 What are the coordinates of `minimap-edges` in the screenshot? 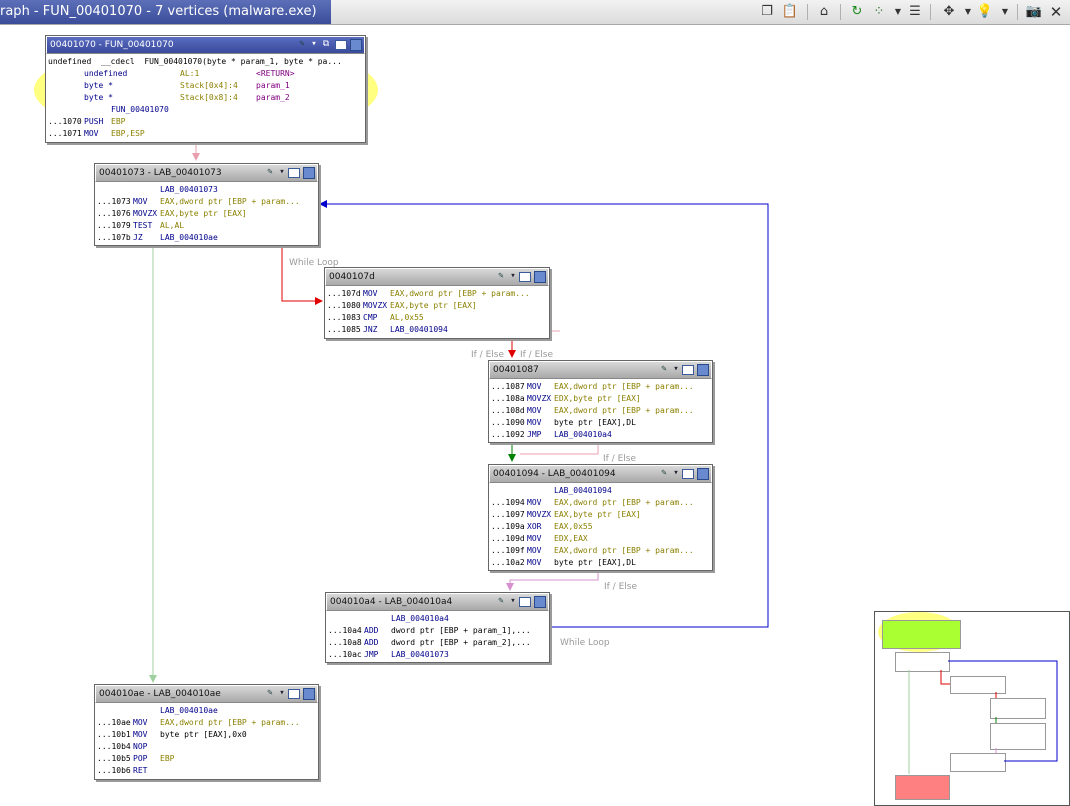 It's located at (983, 717).